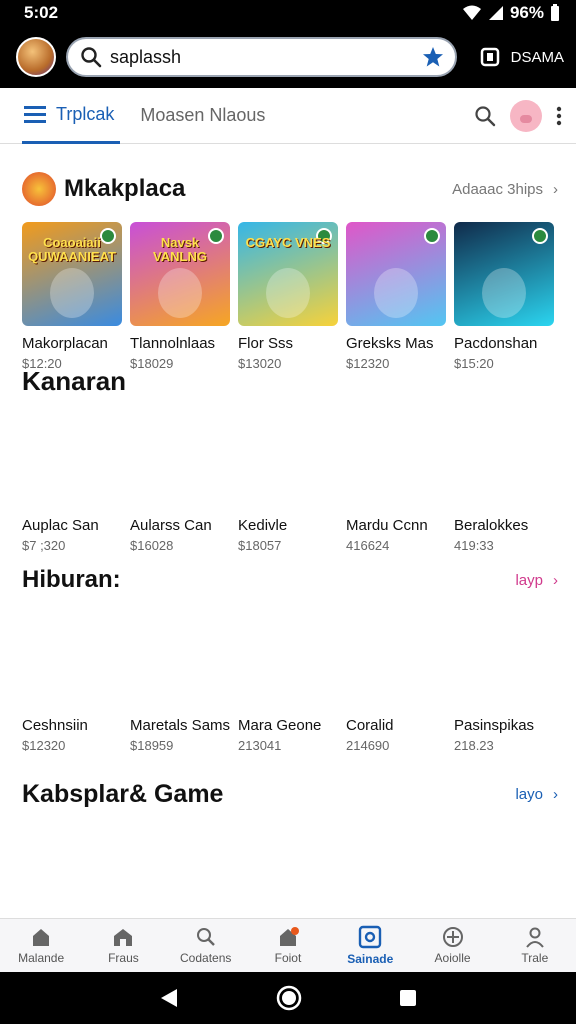 Image resolution: width=576 pixels, height=1024 pixels. I want to click on game-name: Pacdonshan, so click(496, 343).